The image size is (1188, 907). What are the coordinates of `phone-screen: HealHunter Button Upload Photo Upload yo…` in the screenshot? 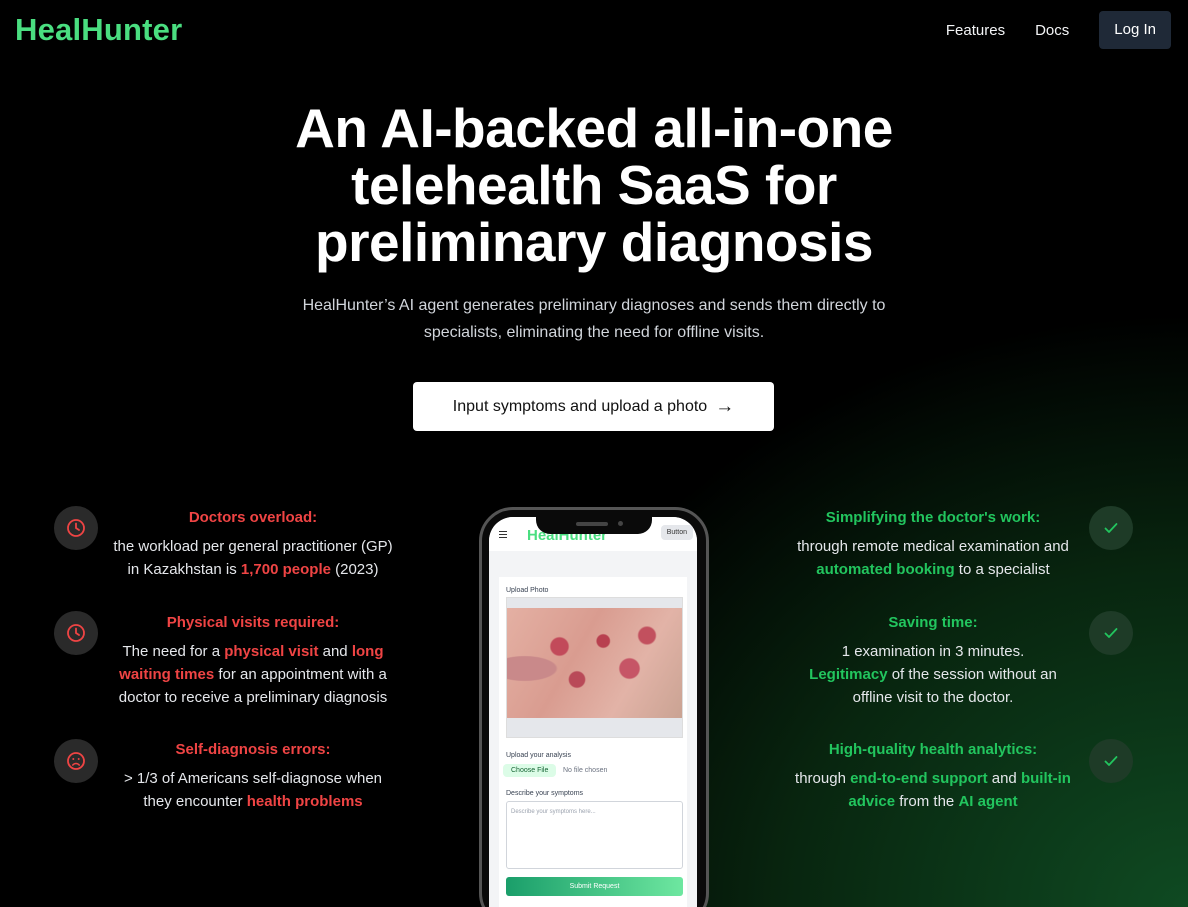 It's located at (593, 712).